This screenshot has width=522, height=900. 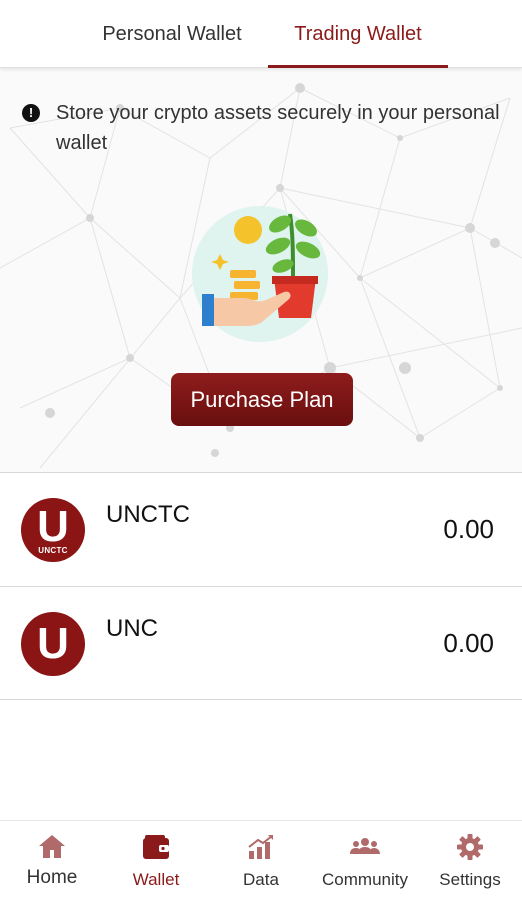 I want to click on nav-settings: Settings, so click(x=470, y=860).